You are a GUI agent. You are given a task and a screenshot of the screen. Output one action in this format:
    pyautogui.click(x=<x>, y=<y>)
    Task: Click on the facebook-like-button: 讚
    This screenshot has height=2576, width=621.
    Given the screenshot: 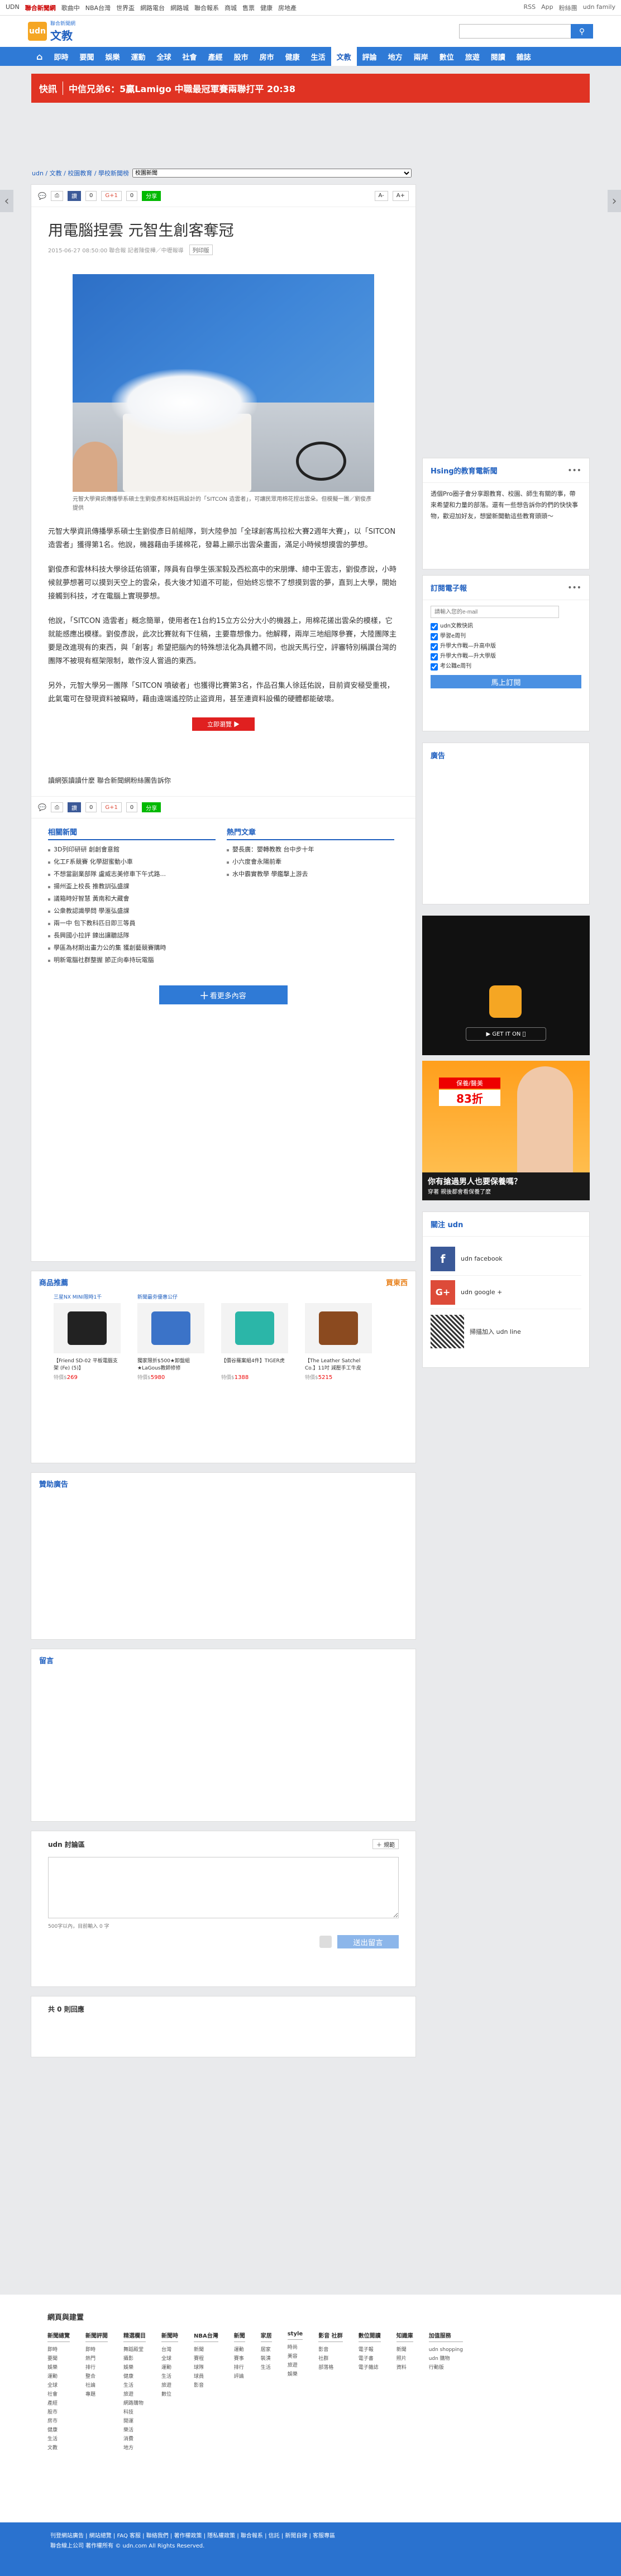 What is the action you would take?
    pyautogui.click(x=74, y=807)
    